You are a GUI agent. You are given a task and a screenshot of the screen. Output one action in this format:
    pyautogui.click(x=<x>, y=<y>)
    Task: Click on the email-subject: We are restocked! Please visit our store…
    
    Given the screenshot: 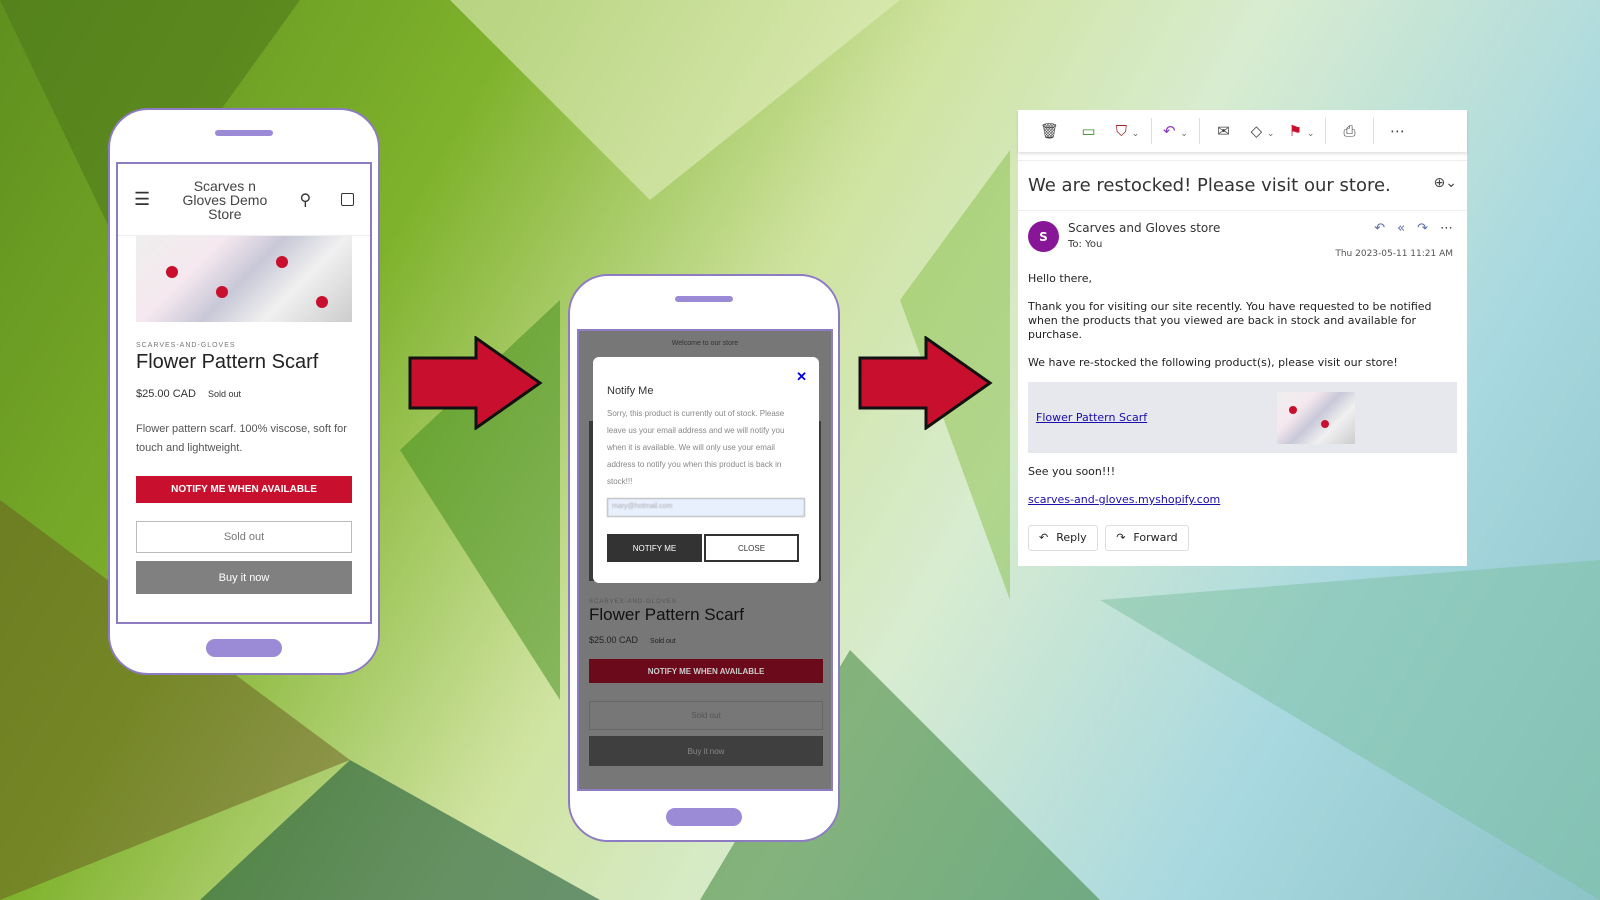 What is the action you would take?
    pyautogui.click(x=1209, y=185)
    